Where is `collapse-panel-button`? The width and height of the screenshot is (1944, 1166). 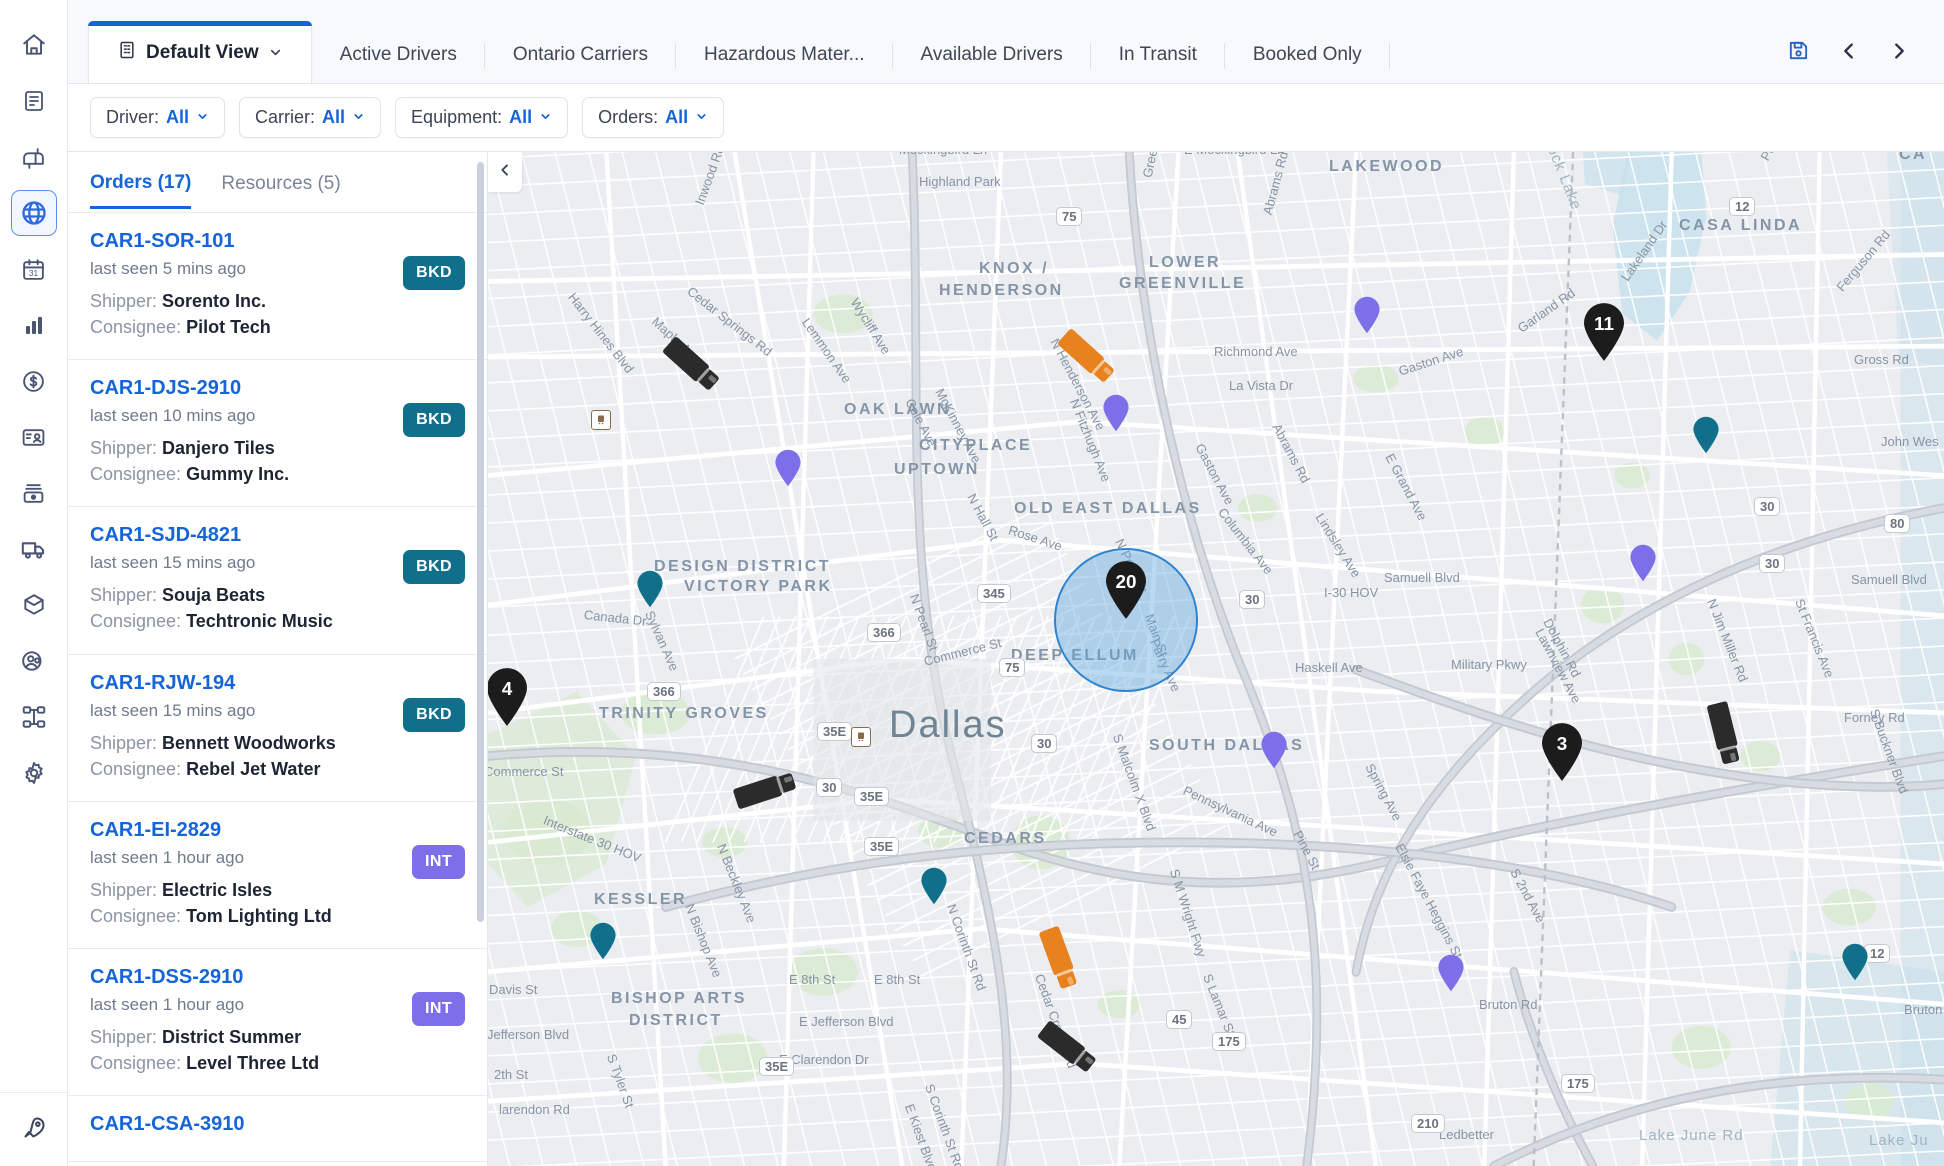
collapse-panel-button is located at coordinates (505, 172).